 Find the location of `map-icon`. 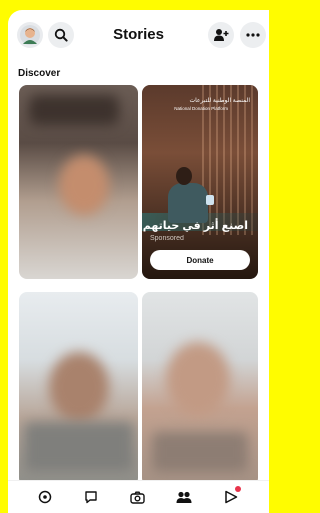

map-icon is located at coordinates (45, 497).